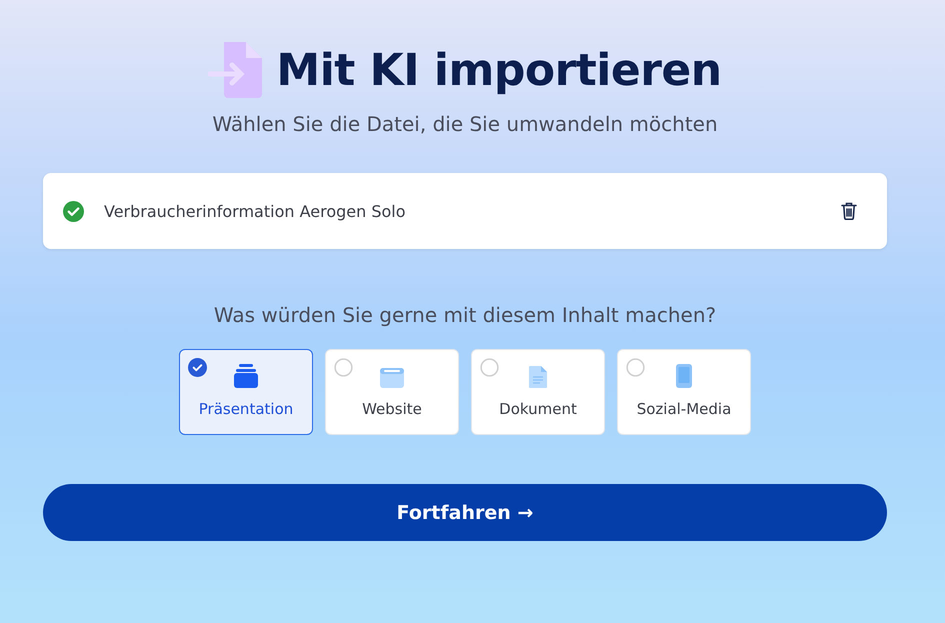 Image resolution: width=945 pixels, height=623 pixels. I want to click on option-card: Präsentation, so click(246, 392).